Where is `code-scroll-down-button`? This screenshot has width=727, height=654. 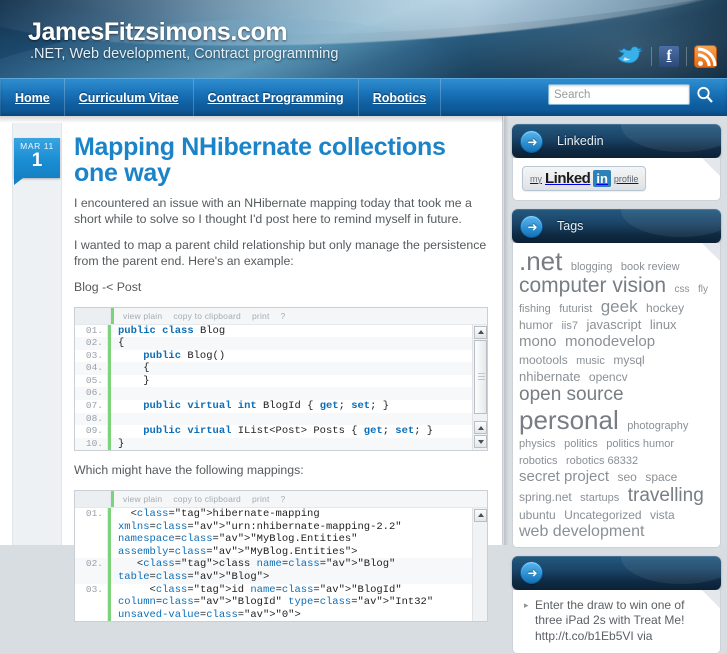 code-scroll-down-button is located at coordinates (480, 442).